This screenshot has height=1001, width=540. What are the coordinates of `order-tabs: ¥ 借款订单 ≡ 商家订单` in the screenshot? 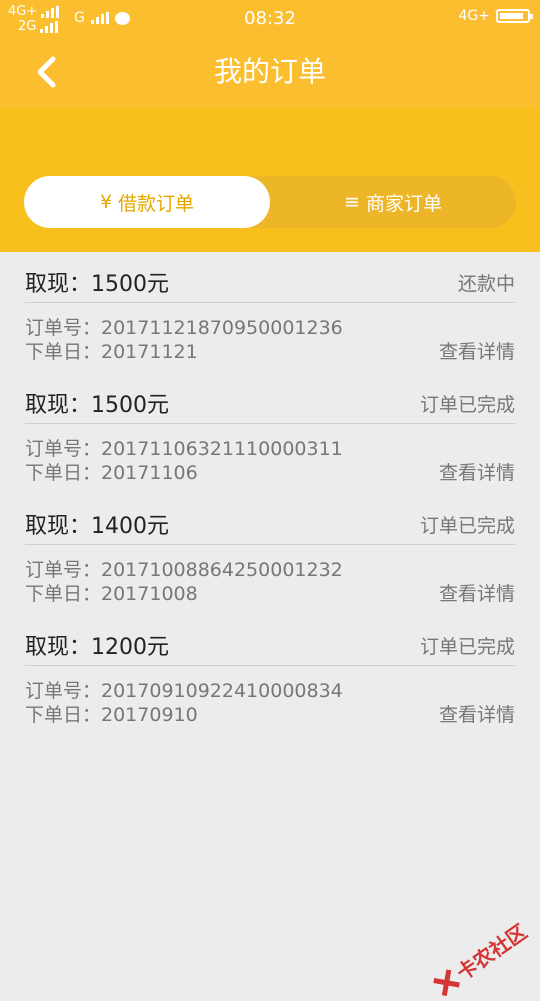 It's located at (270, 202).